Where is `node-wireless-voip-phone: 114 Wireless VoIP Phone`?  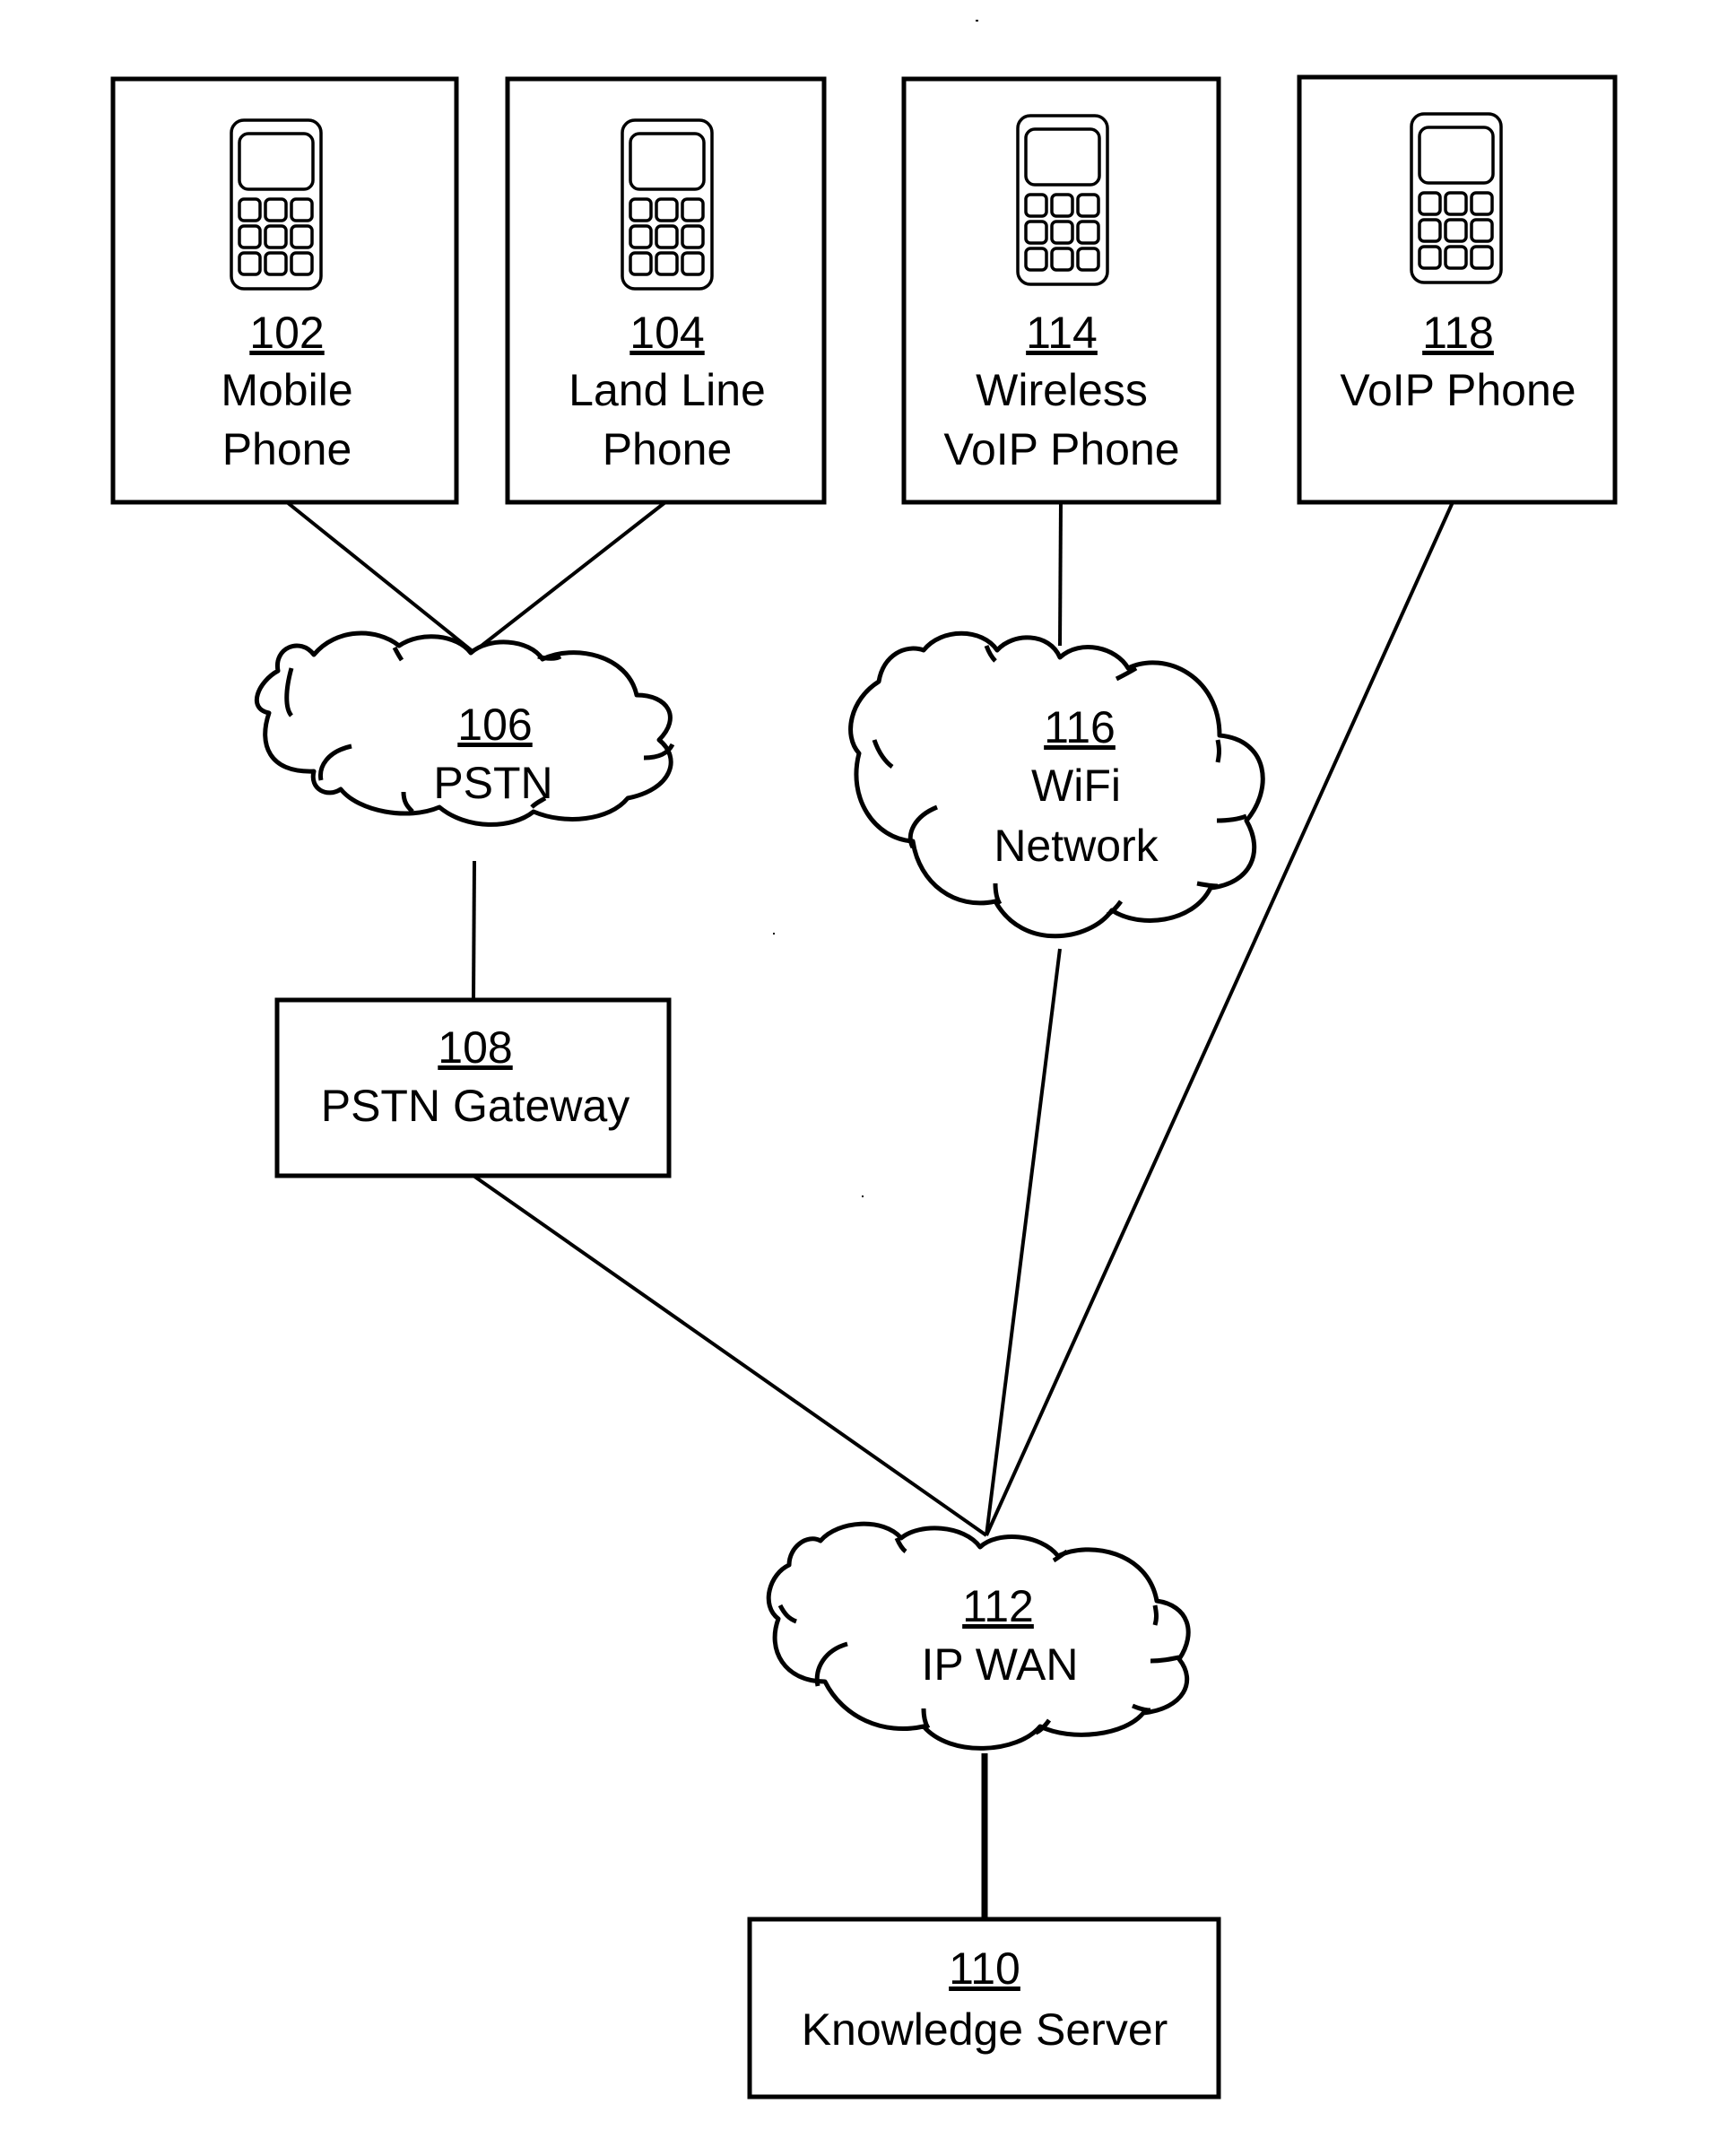
node-wireless-voip-phone: 114 Wireless VoIP Phone is located at coordinates (1061, 290).